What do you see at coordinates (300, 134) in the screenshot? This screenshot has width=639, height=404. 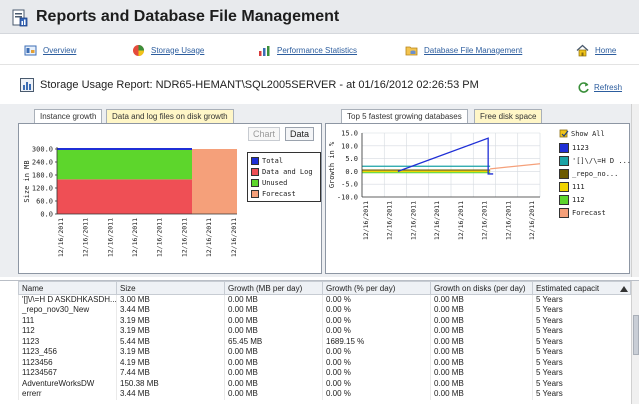 I see `data-view-button: Data` at bounding box center [300, 134].